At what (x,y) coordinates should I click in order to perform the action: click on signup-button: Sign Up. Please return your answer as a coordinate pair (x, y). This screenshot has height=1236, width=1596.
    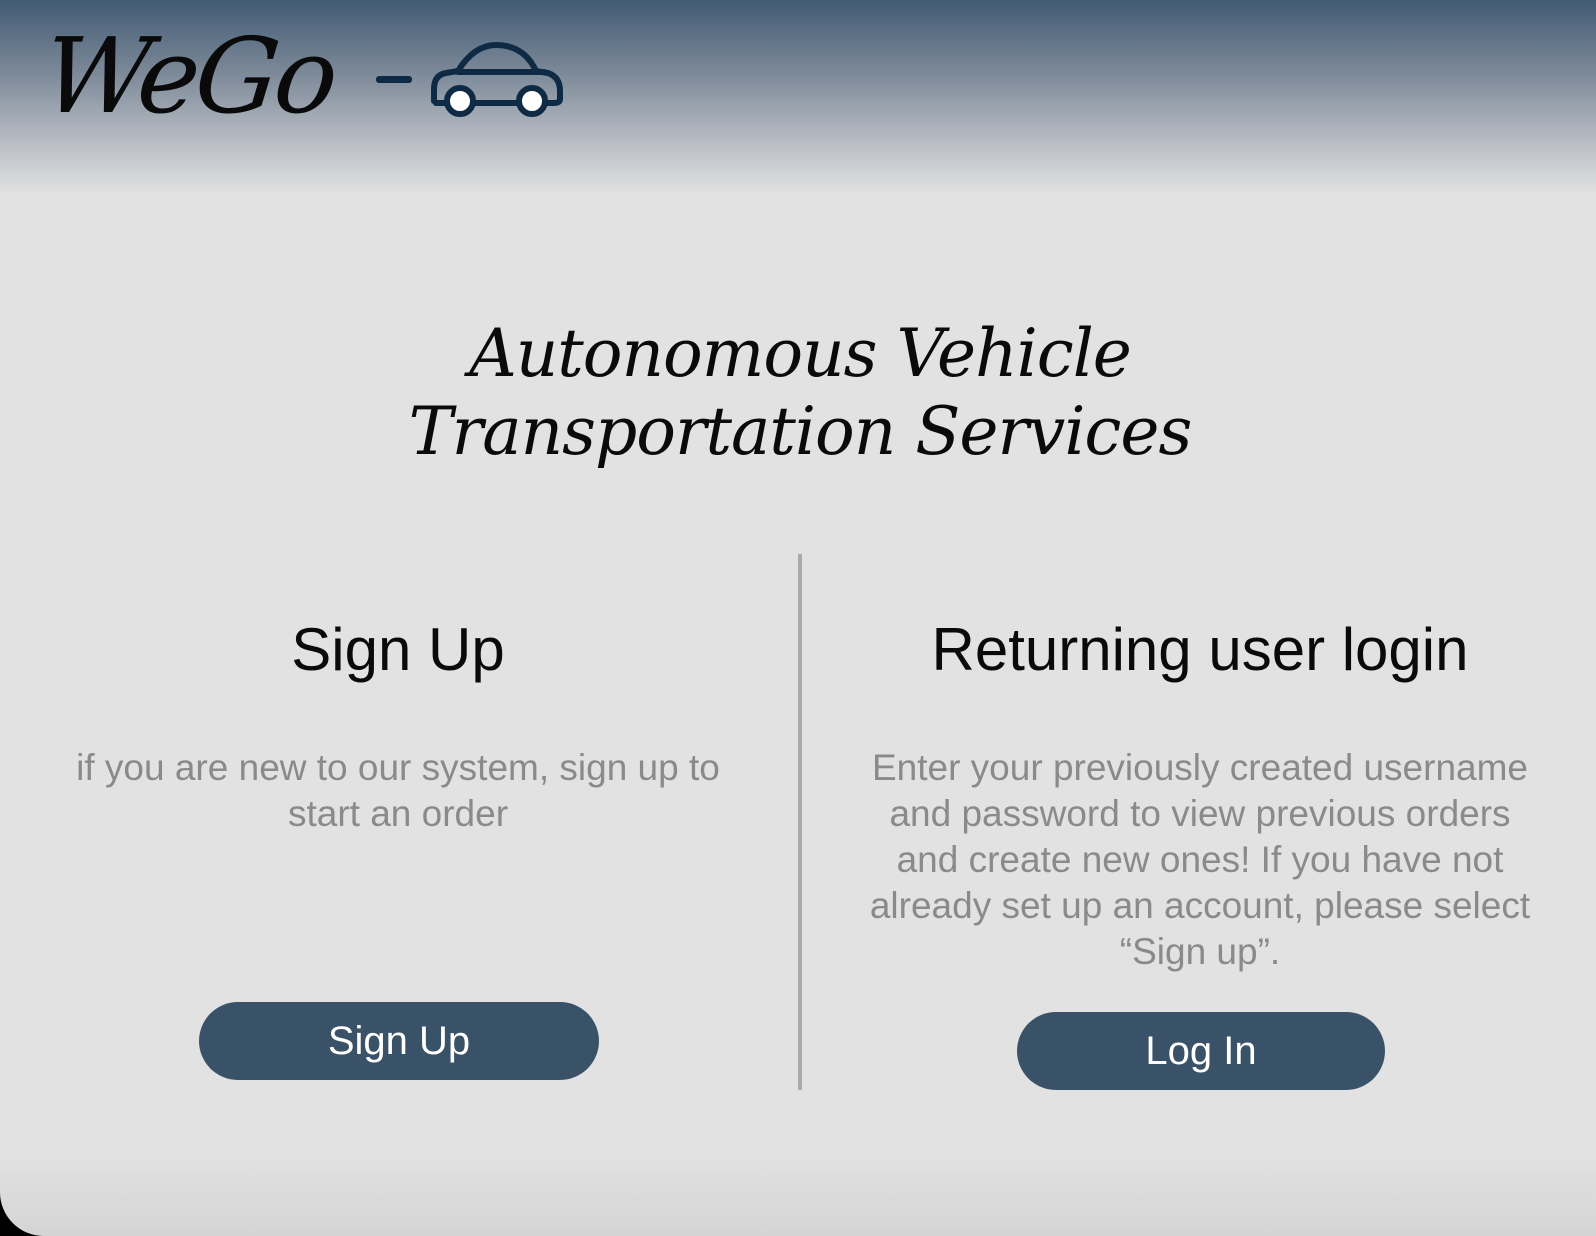
    Looking at the image, I should click on (399, 1041).